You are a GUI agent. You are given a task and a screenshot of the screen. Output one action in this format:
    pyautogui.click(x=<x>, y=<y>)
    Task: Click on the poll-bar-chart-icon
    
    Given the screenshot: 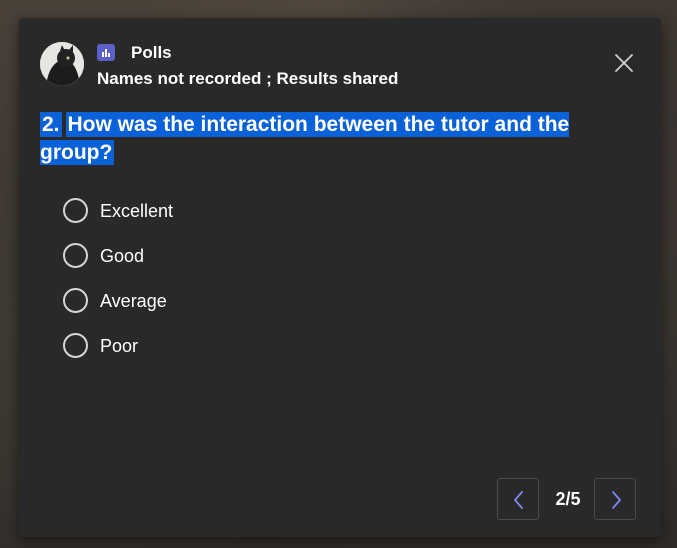 What is the action you would take?
    pyautogui.click(x=106, y=52)
    